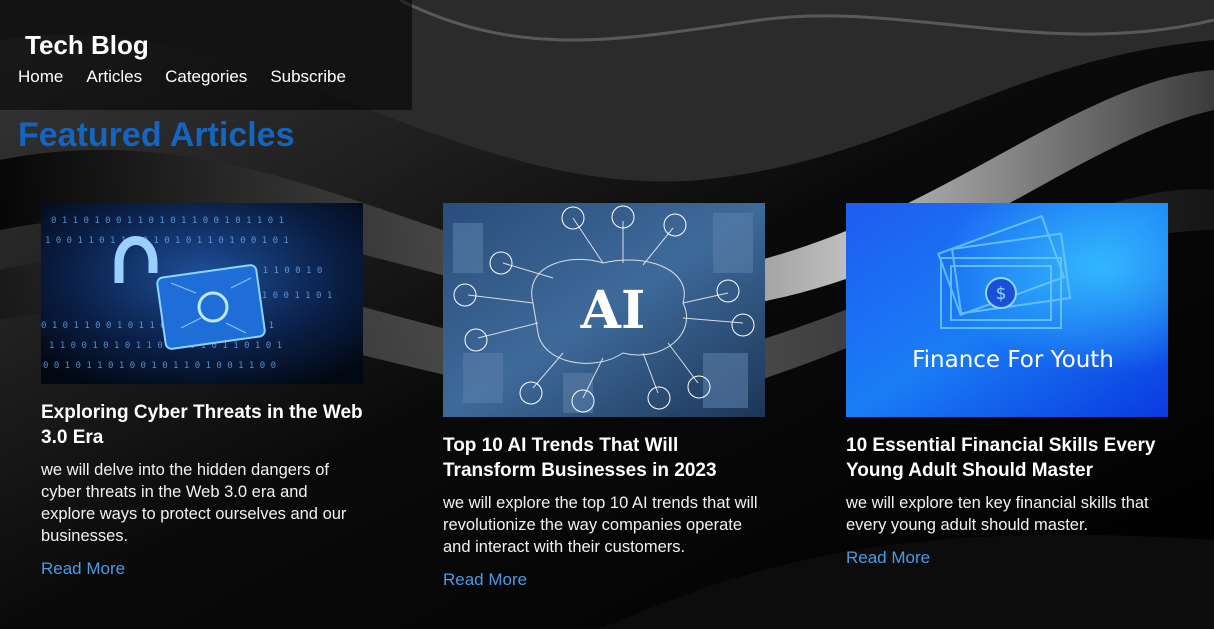  What do you see at coordinates (1007, 310) in the screenshot?
I see `money-bill-image: $ Finance For Youth` at bounding box center [1007, 310].